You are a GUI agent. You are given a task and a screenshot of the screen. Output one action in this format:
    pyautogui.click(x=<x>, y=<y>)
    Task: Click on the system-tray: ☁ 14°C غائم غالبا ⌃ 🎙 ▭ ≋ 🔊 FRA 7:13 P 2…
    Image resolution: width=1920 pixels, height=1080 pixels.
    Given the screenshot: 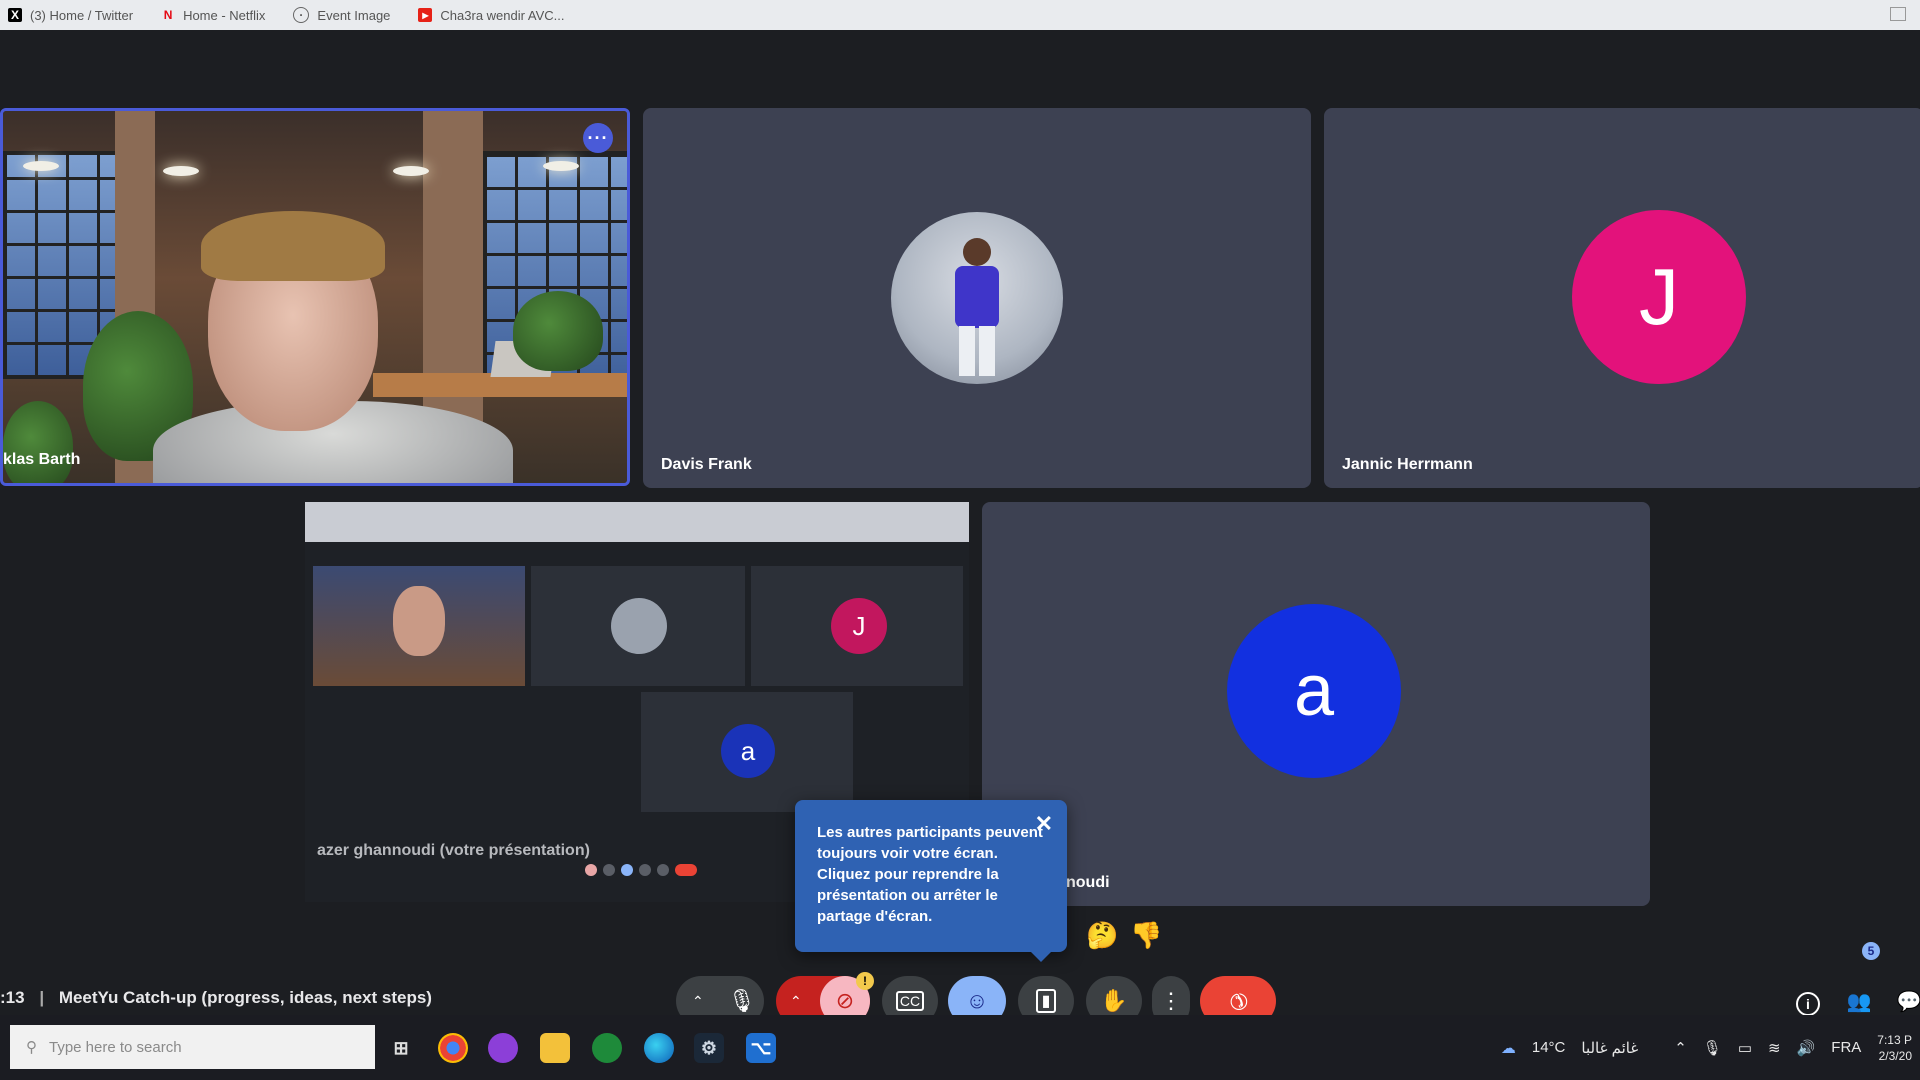 What is the action you would take?
    pyautogui.click(x=1710, y=1047)
    